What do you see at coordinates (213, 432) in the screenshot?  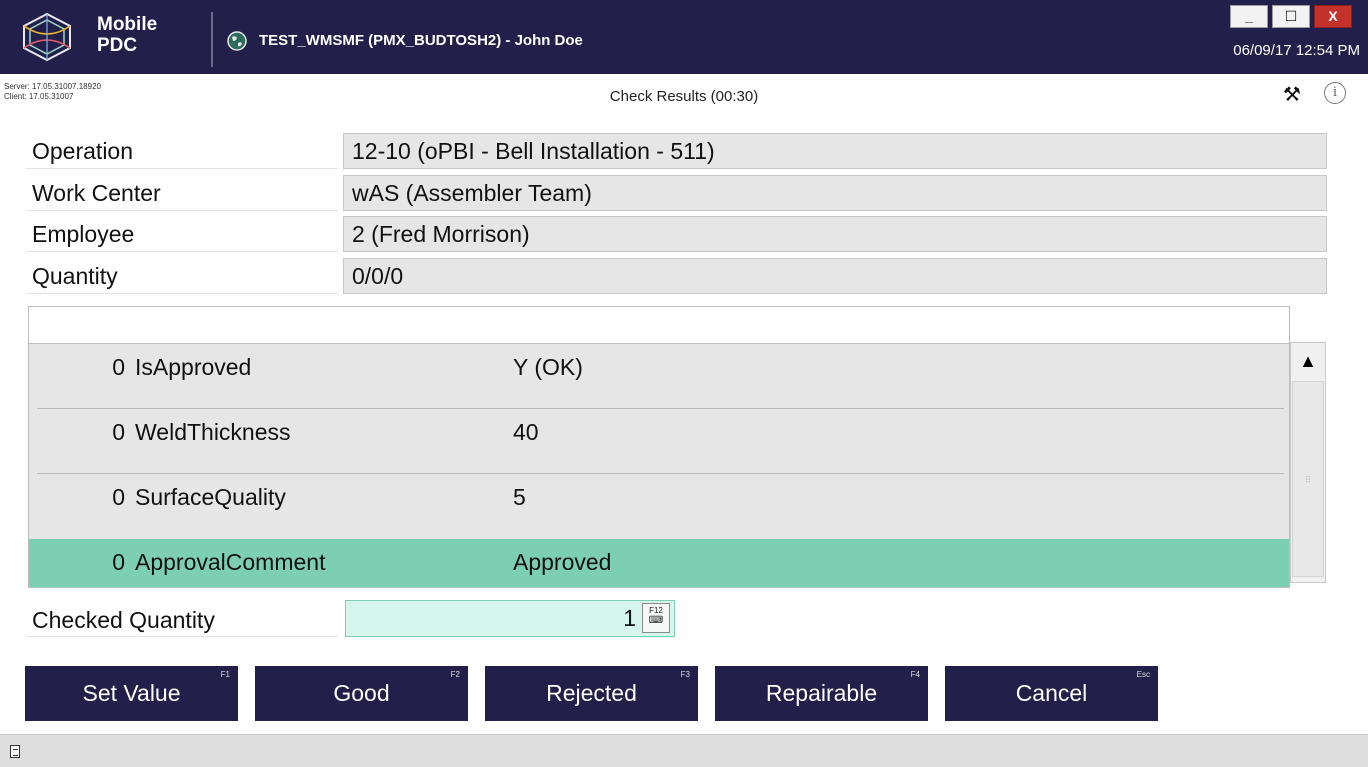 I see `row-name: WeldThickness` at bounding box center [213, 432].